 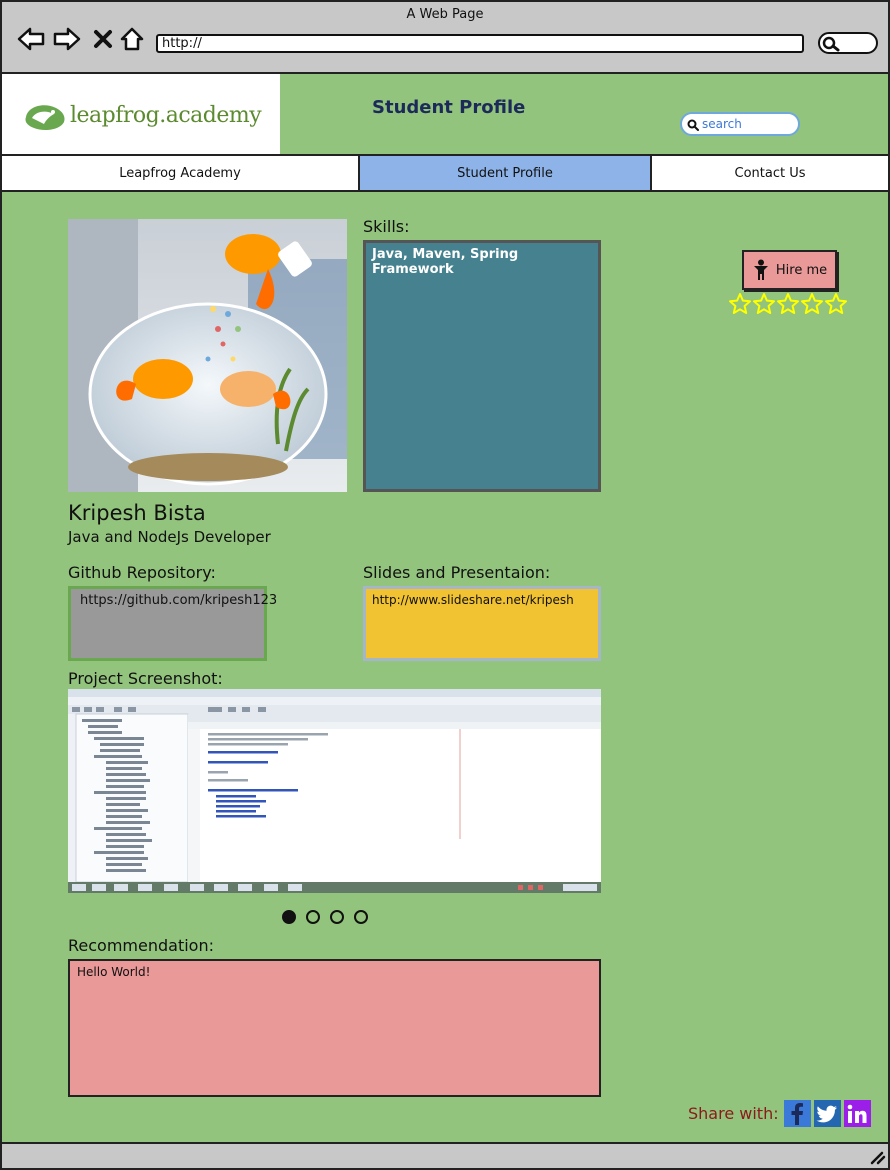 What do you see at coordinates (67, 39) in the screenshot?
I see `forward-arrow-icon` at bounding box center [67, 39].